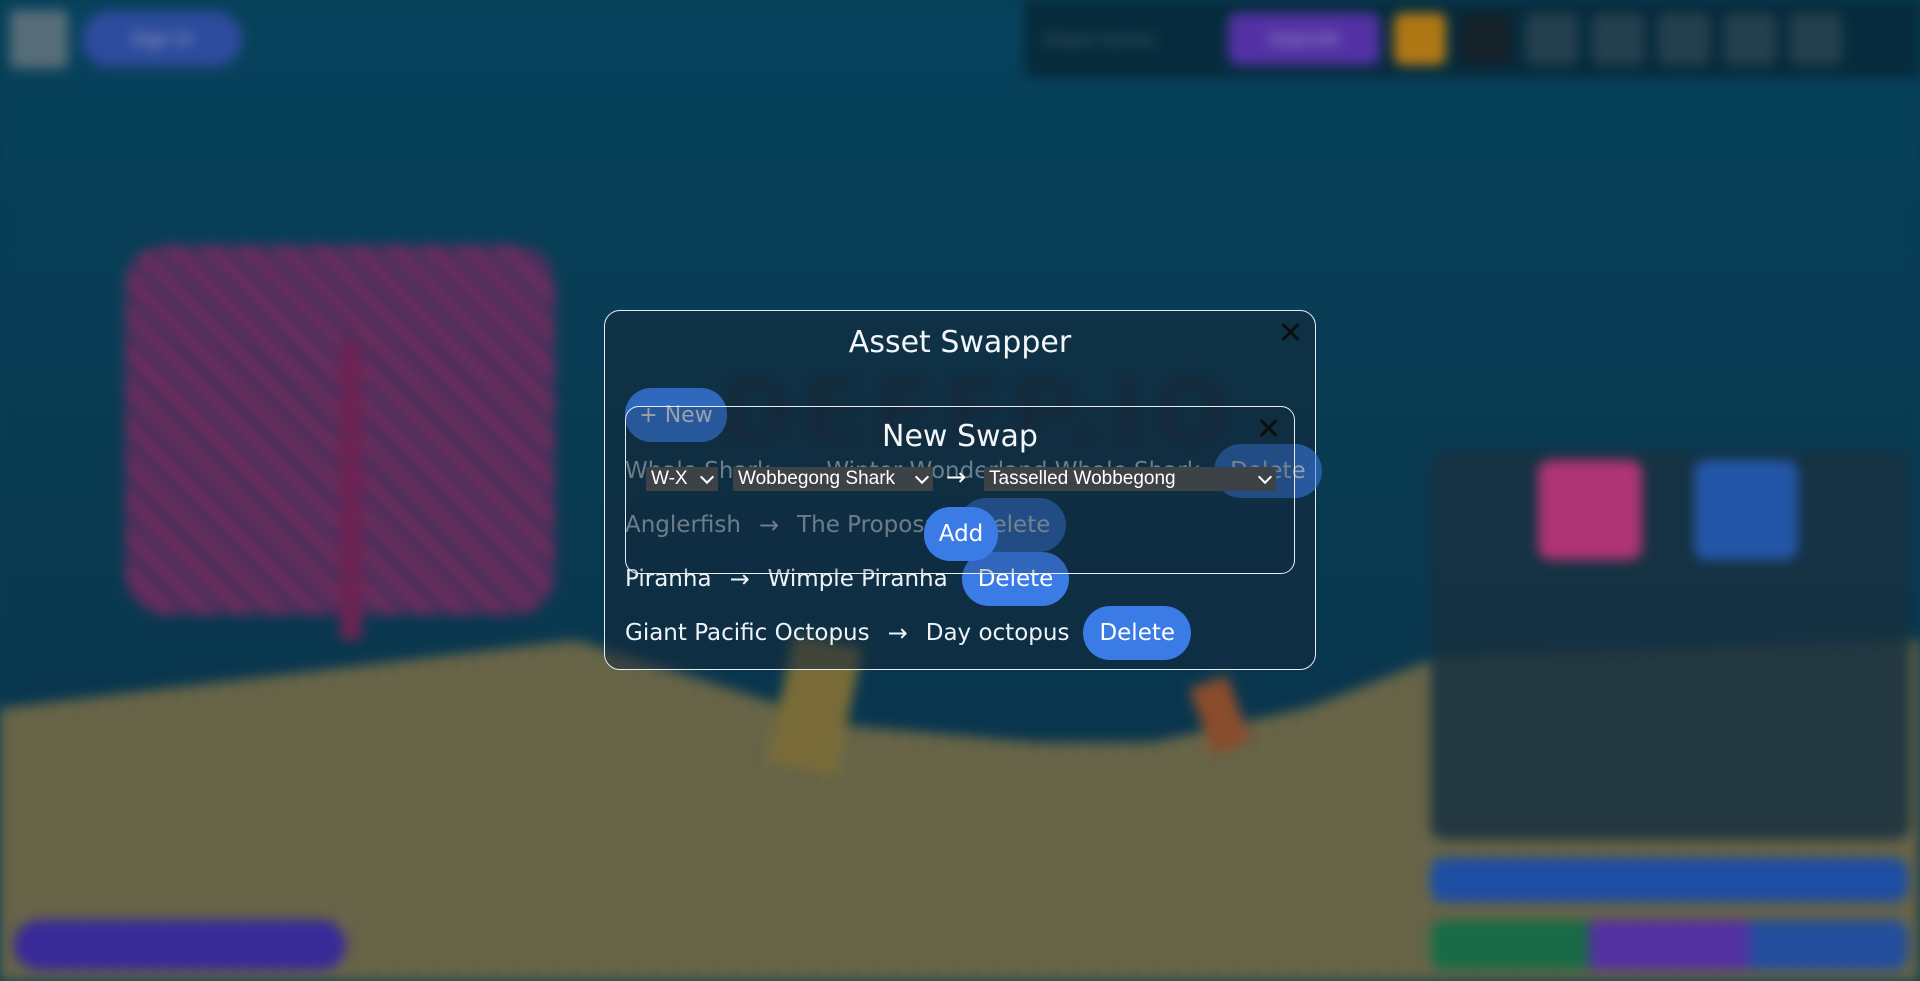 The height and width of the screenshot is (981, 1920). Describe the element at coordinates (1082, 478) in the screenshot. I see `skin-select-value: Tasselled Wobbegong` at that location.